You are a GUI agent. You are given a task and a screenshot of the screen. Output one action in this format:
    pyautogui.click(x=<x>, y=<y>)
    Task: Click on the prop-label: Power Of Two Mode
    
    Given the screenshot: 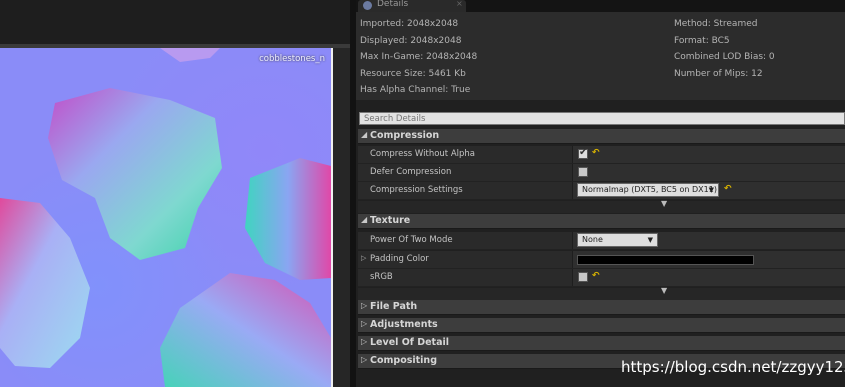 What is the action you would take?
    pyautogui.click(x=411, y=240)
    